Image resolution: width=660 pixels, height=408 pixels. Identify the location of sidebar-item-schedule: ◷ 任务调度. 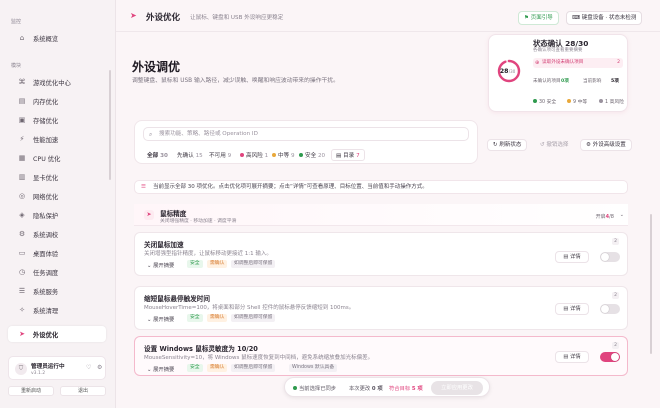
(57, 272).